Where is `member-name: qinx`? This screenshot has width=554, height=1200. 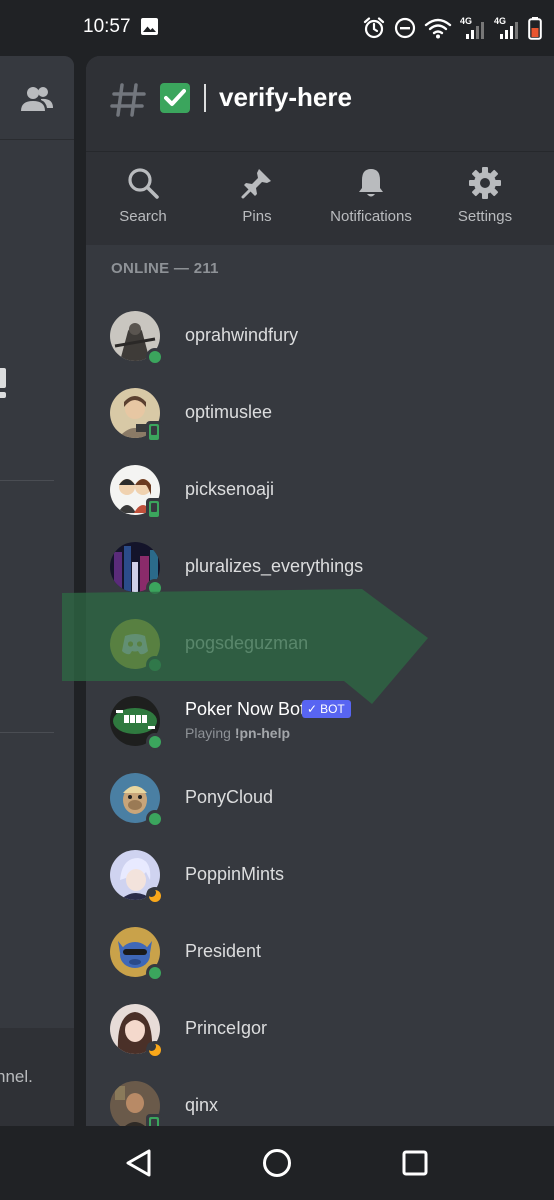 member-name: qinx is located at coordinates (202, 1105).